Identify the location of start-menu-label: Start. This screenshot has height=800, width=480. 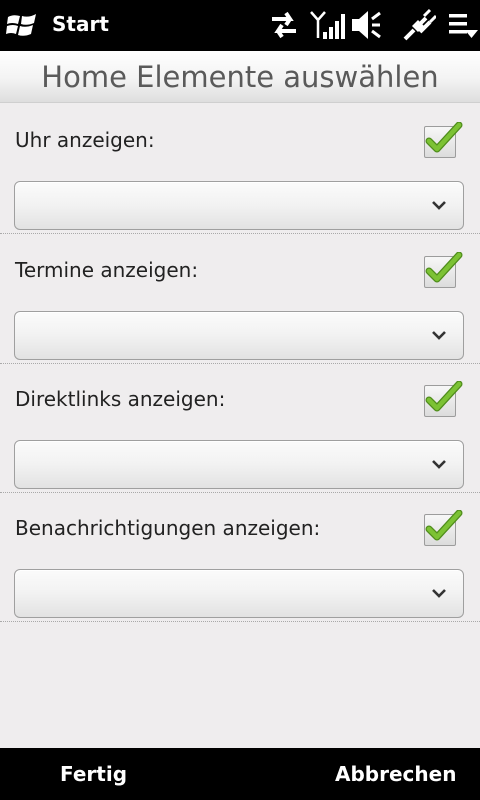
(80, 24).